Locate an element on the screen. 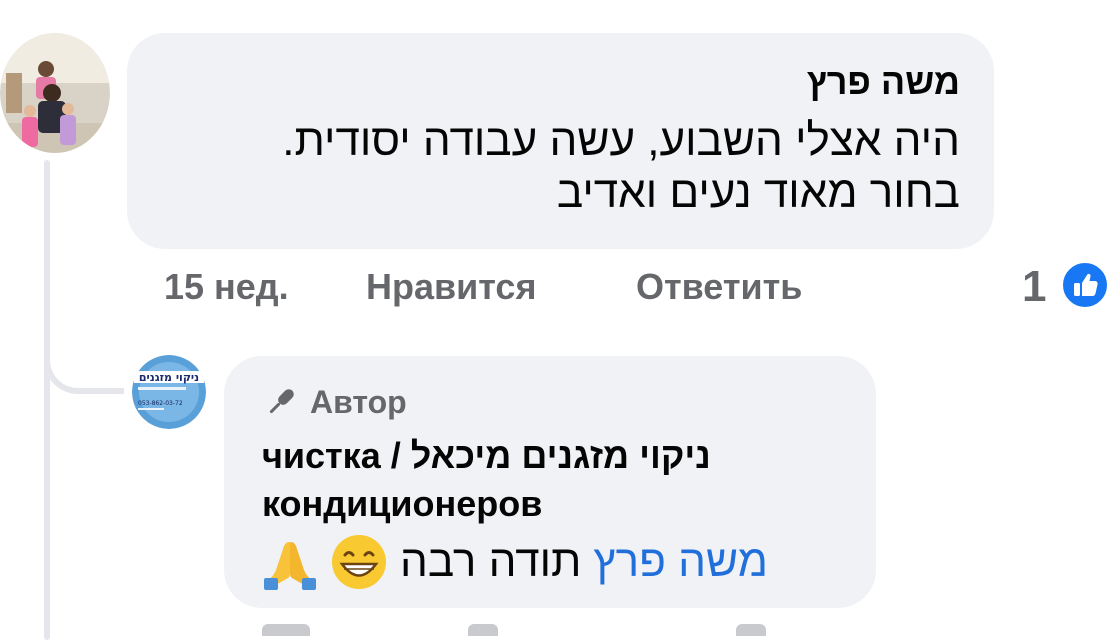 This screenshot has height=640, width=1120. comment-text-line: בחור מאוד נעים ואדיב is located at coordinates (758, 192).